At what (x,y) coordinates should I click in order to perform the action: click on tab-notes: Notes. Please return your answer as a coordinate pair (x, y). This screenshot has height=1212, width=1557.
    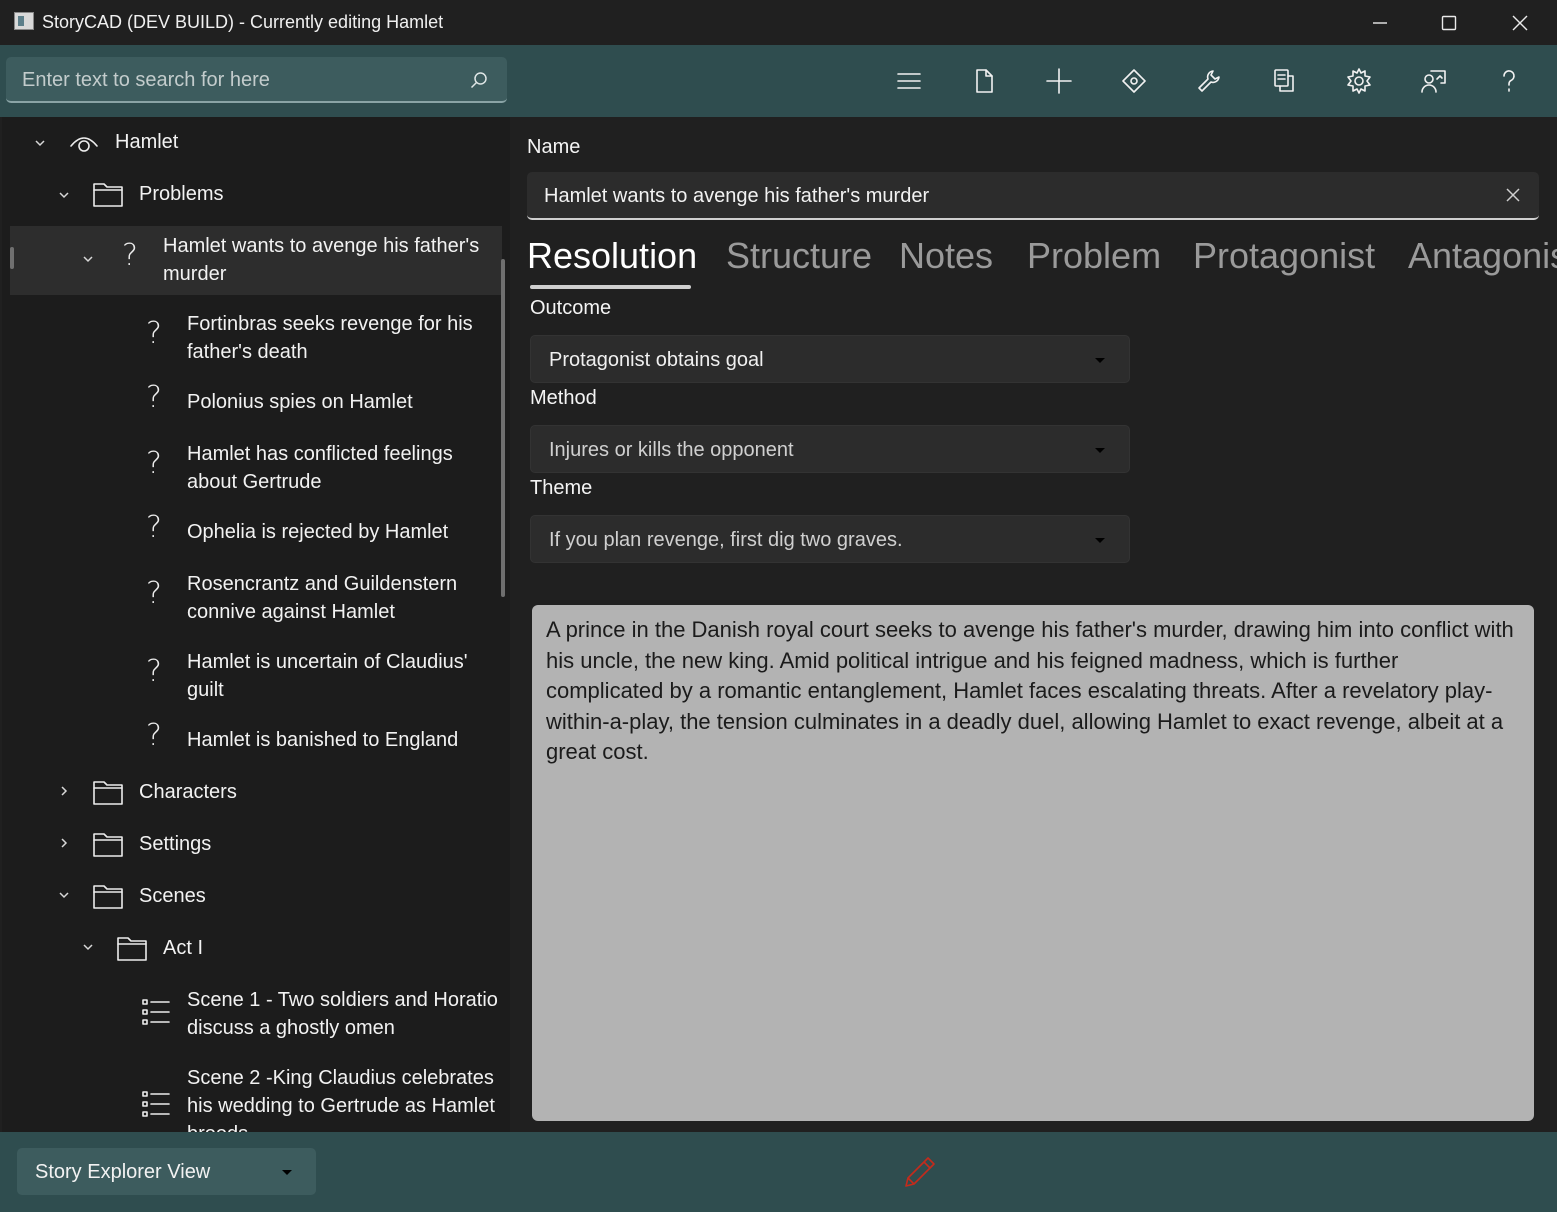
    Looking at the image, I should click on (946, 256).